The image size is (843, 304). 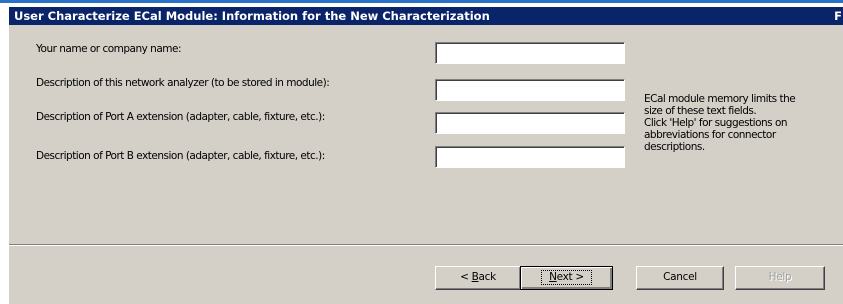 I want to click on info-line: size of these text fields., so click(x=700, y=111).